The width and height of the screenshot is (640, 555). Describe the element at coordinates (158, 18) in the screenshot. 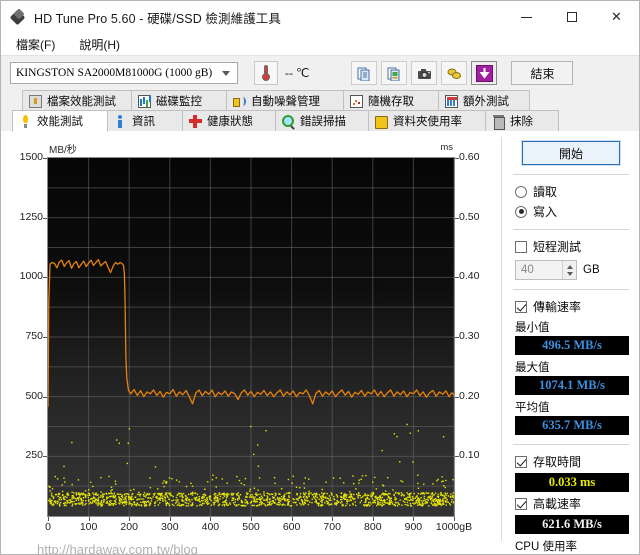

I see `window-title: HD Tune Pro 5.60 - 硬碟/SSD 檢測維護工具` at that location.